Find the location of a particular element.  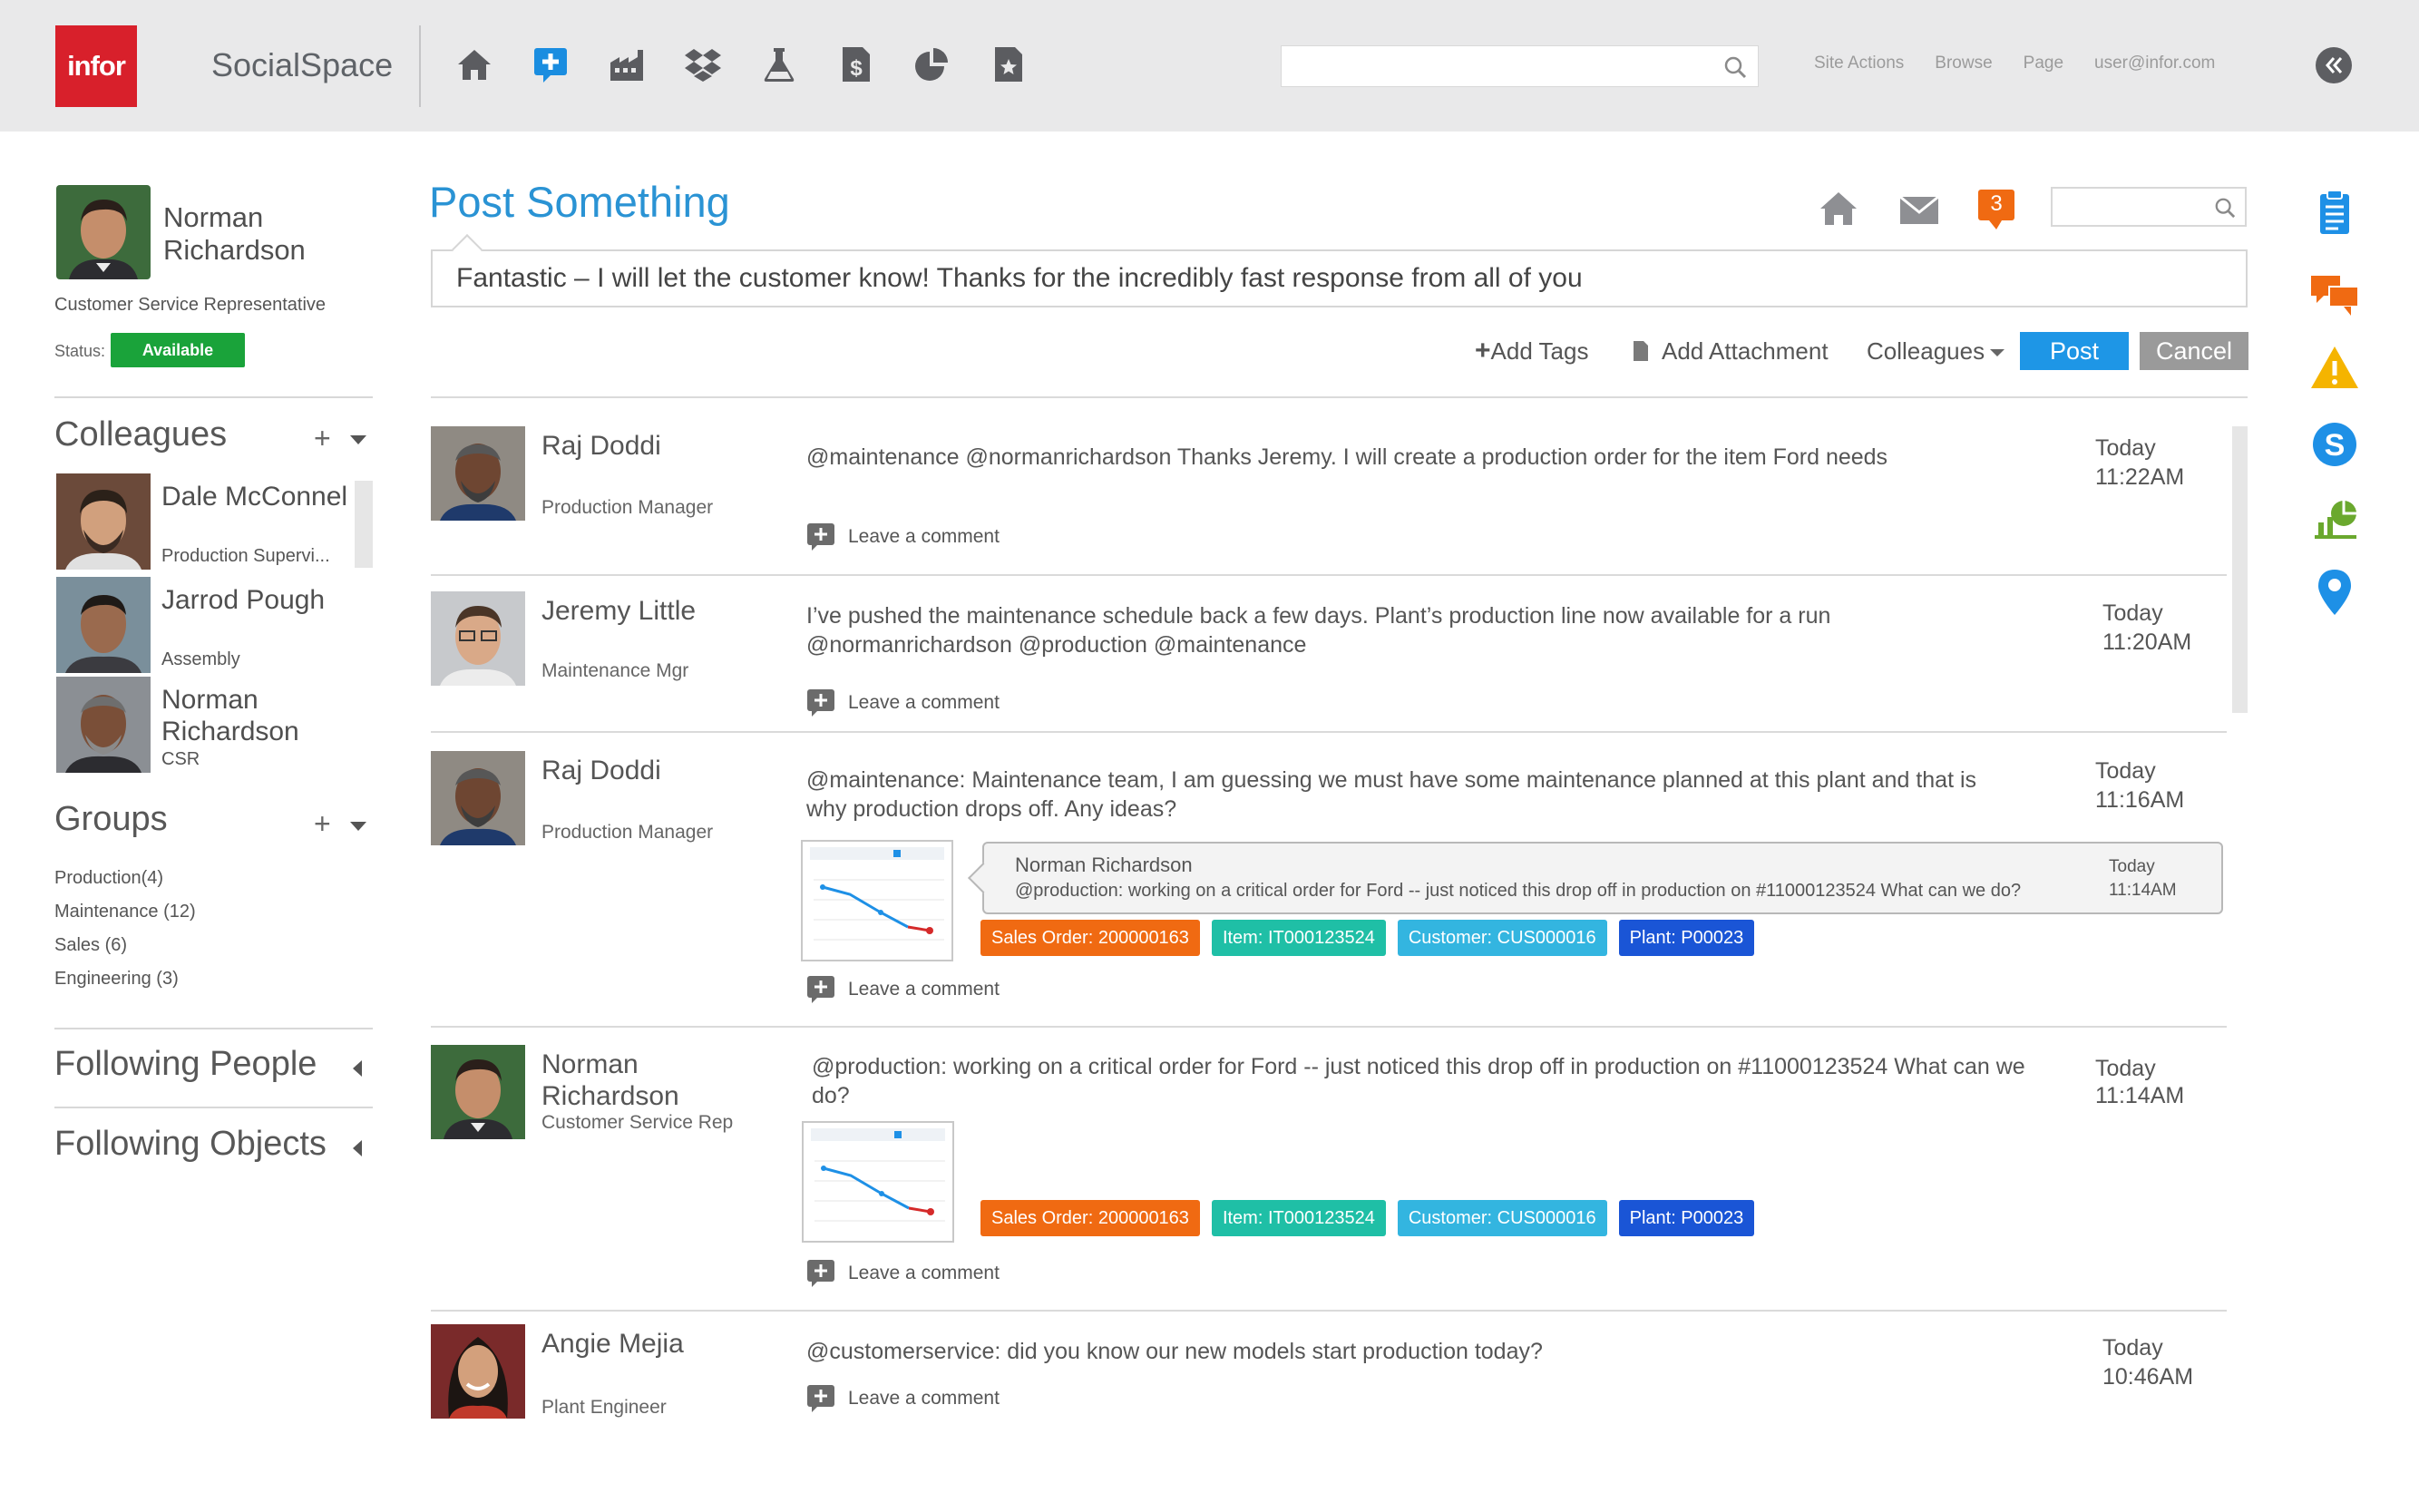

chat-bubbles-icon is located at coordinates (2334, 295).